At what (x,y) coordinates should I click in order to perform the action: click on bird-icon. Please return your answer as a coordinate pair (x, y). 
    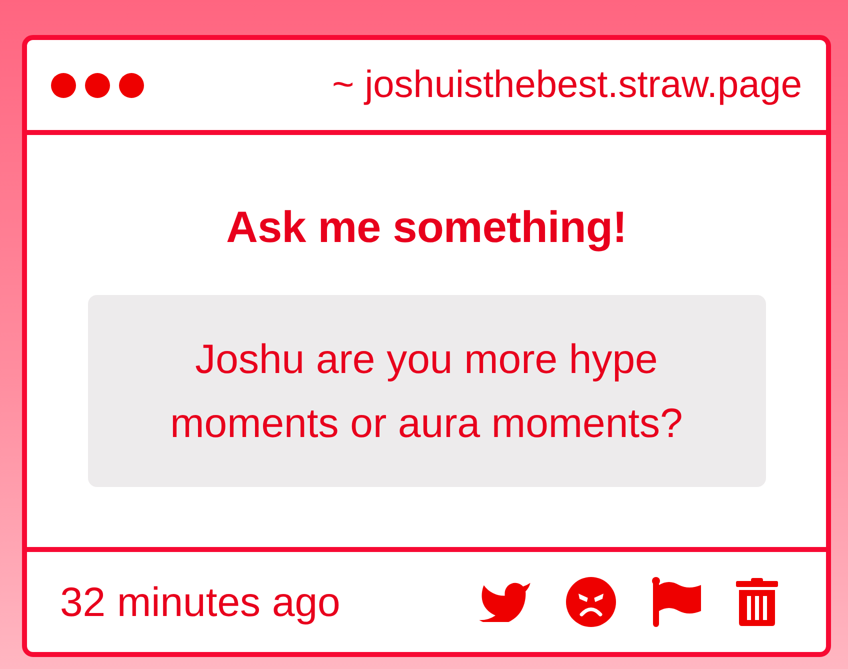
    Looking at the image, I should click on (505, 602).